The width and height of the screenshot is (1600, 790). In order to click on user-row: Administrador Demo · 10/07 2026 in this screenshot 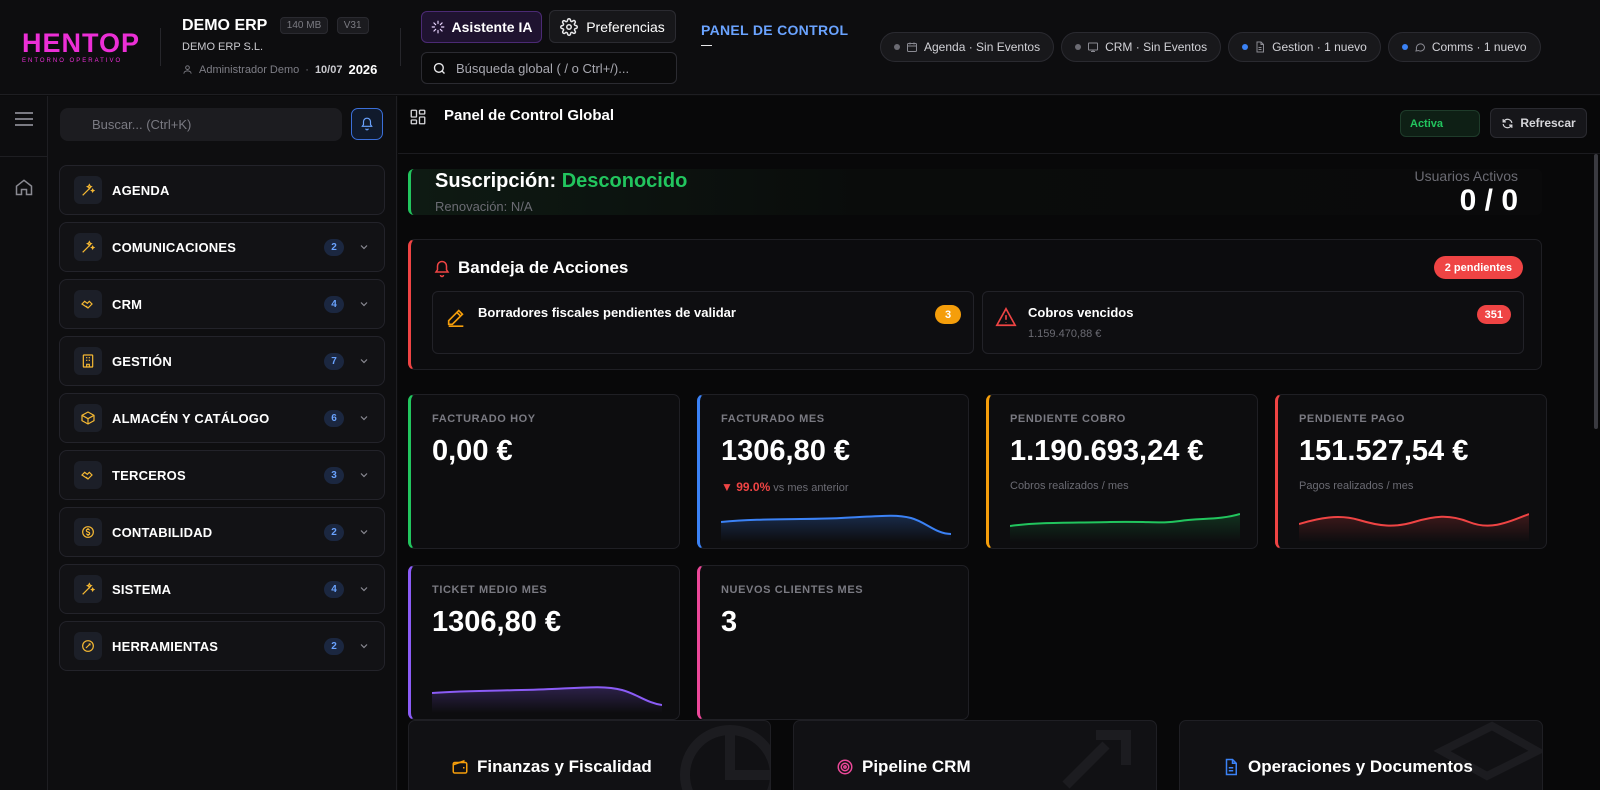, I will do `click(279, 69)`.